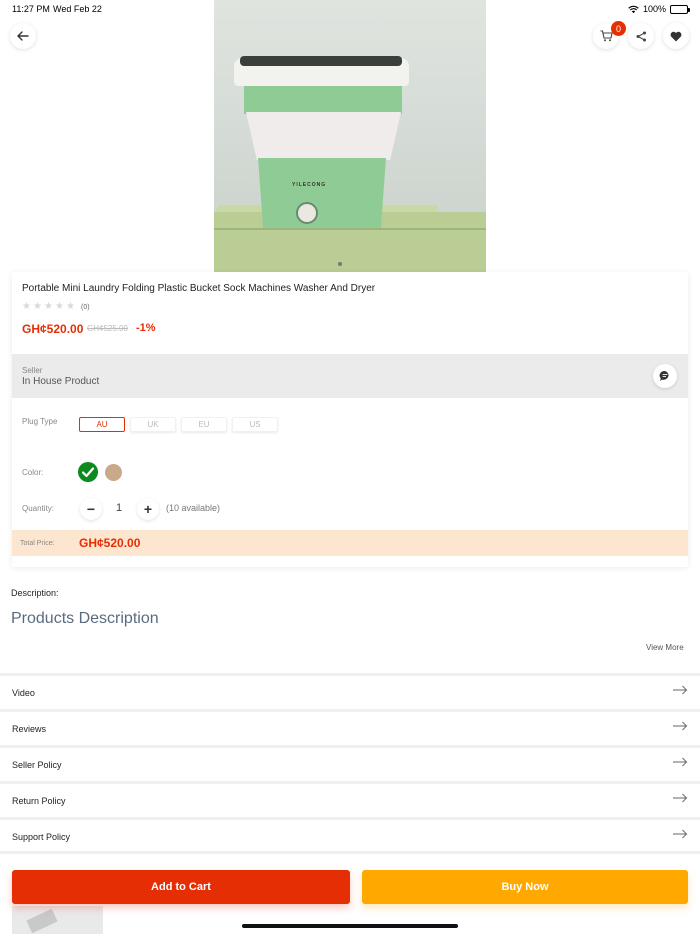 This screenshot has width=700, height=934. I want to click on product-image: YILECONG, so click(350, 136).